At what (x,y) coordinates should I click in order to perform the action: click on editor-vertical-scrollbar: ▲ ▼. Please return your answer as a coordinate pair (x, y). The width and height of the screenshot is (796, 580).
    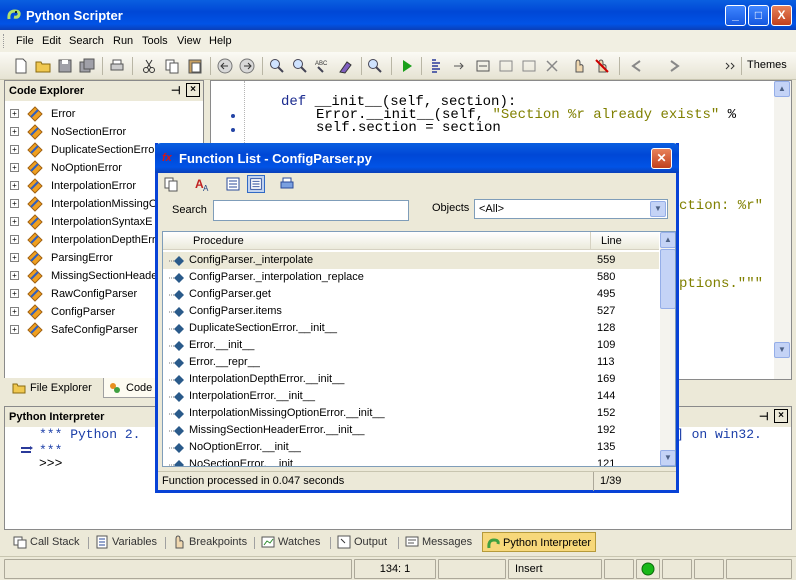
    Looking at the image, I should click on (782, 230).